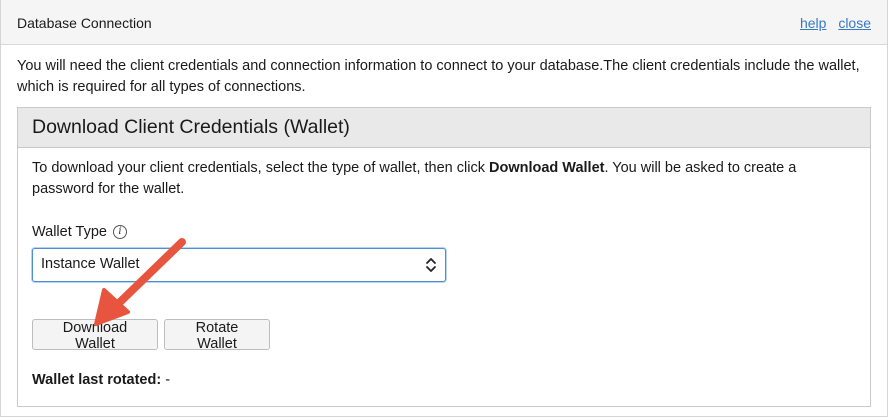 This screenshot has height=417, width=888. Describe the element at coordinates (831, 23) in the screenshot. I see `header-links: help close` at that location.